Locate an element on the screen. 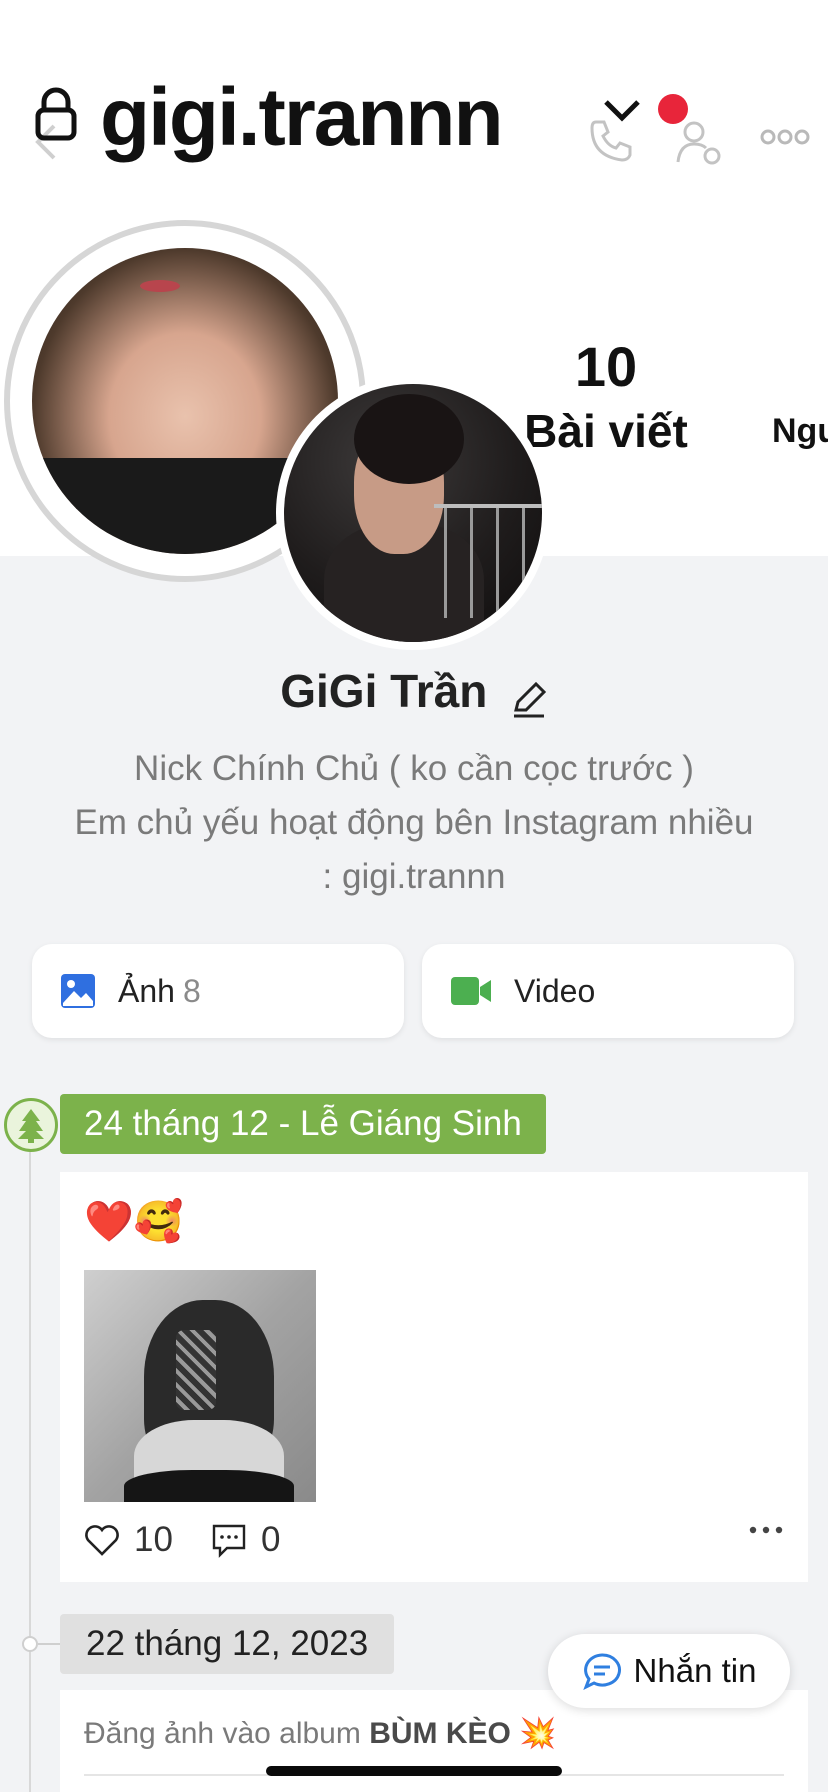 The height and width of the screenshot is (1792, 828). photos-button: Ảnh 8 is located at coordinates (218, 991).